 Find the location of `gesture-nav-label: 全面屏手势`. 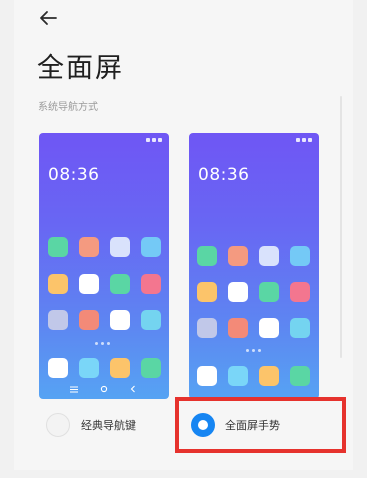

gesture-nav-label: 全面屏手势 is located at coordinates (252, 425).